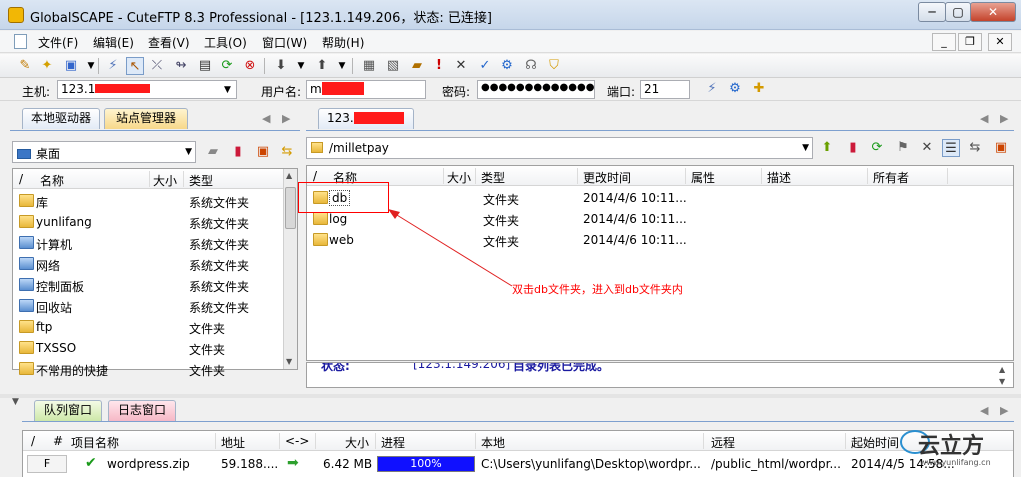 The width and height of the screenshot is (1021, 477). What do you see at coordinates (417, 66) in the screenshot?
I see `folder-open-icon: ▰` at bounding box center [417, 66].